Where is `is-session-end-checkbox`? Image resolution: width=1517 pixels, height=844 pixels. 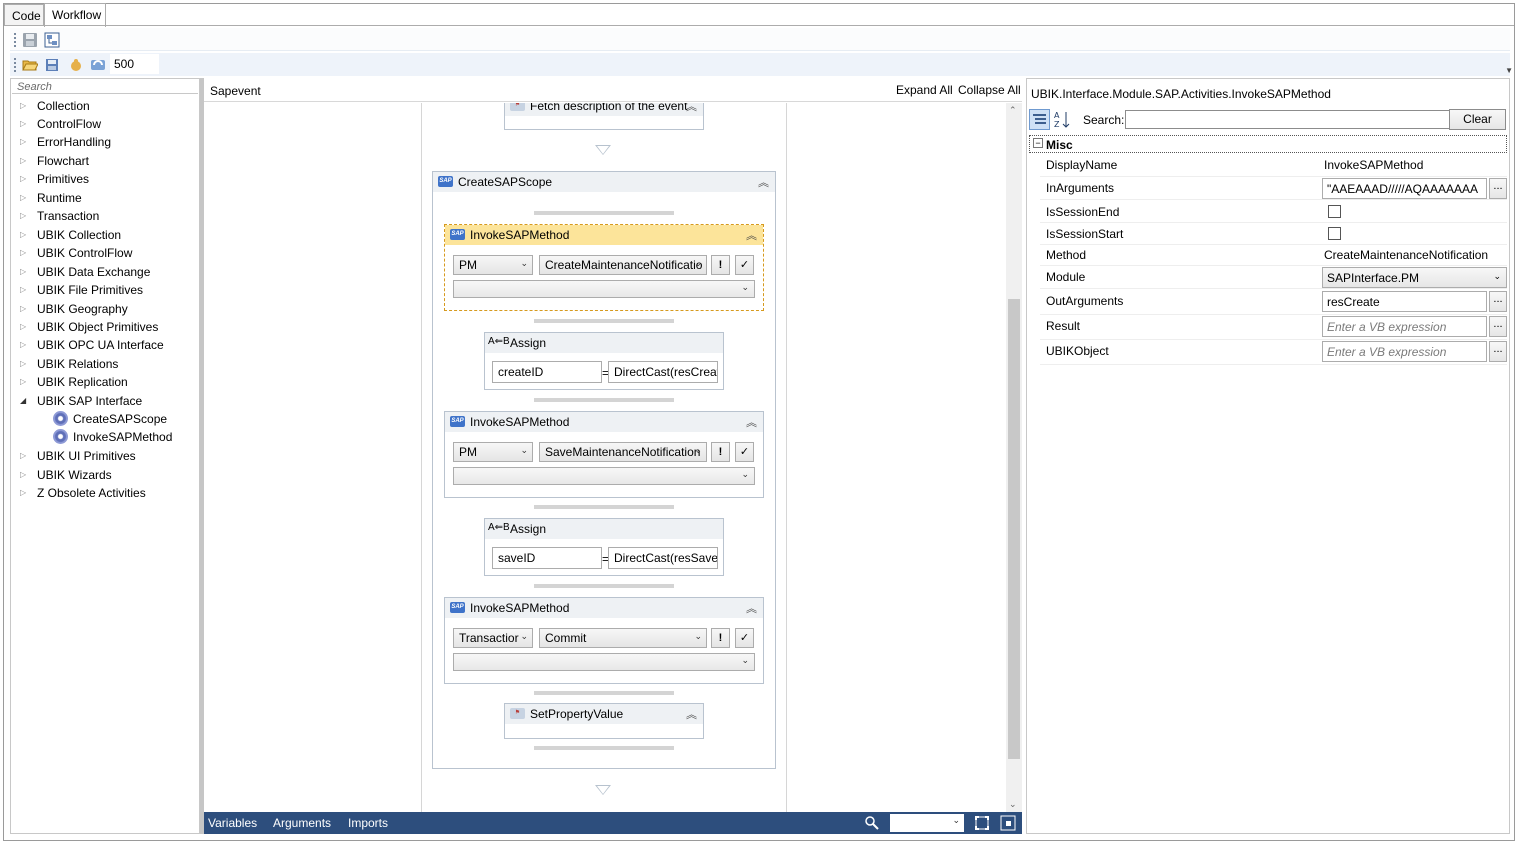
is-session-end-checkbox is located at coordinates (1334, 211).